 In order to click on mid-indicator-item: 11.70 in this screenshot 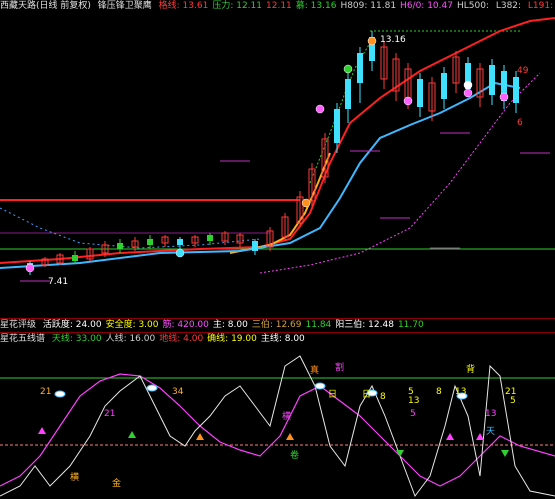, I will do `click(410, 325)`.